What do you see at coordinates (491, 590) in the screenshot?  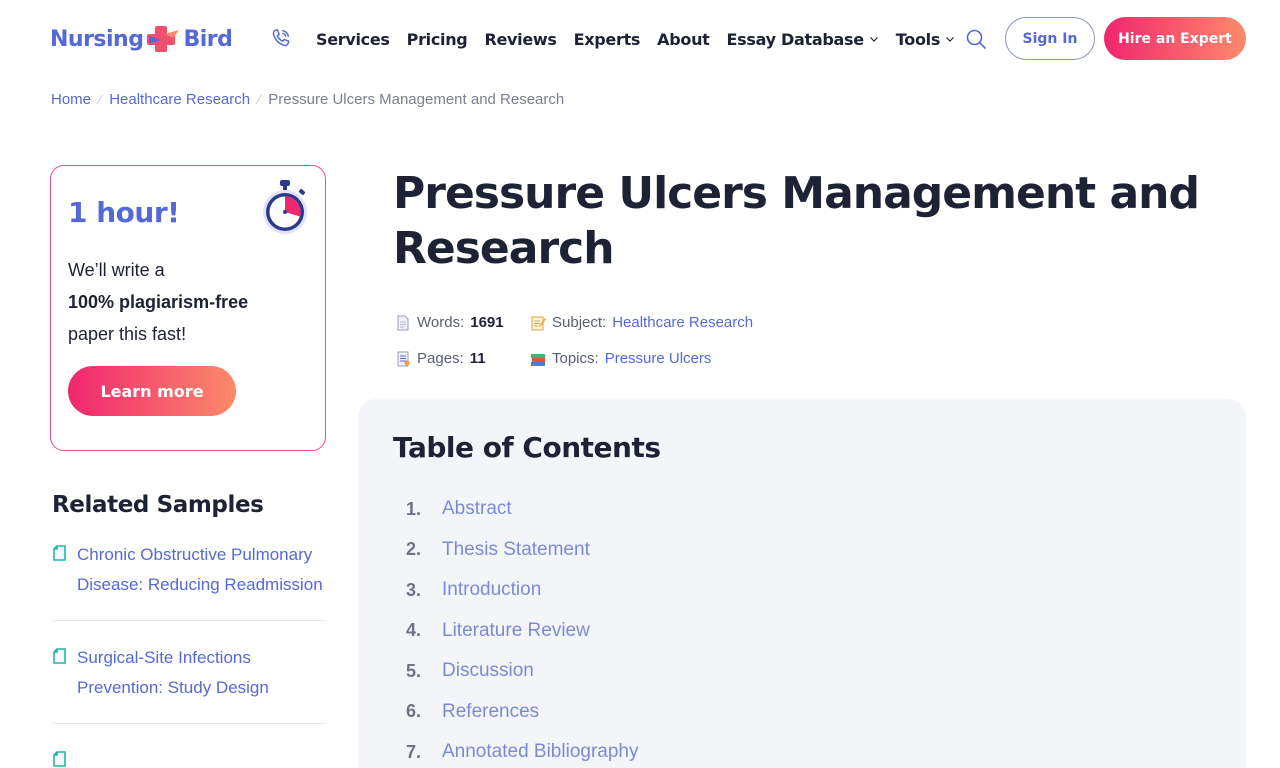 I see `toc-item-link: Introduction` at bounding box center [491, 590].